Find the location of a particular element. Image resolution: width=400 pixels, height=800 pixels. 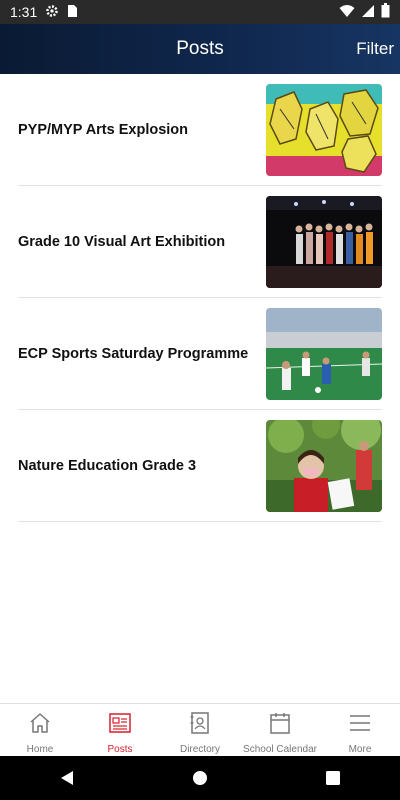

home-circle-icon is located at coordinates (200, 778).